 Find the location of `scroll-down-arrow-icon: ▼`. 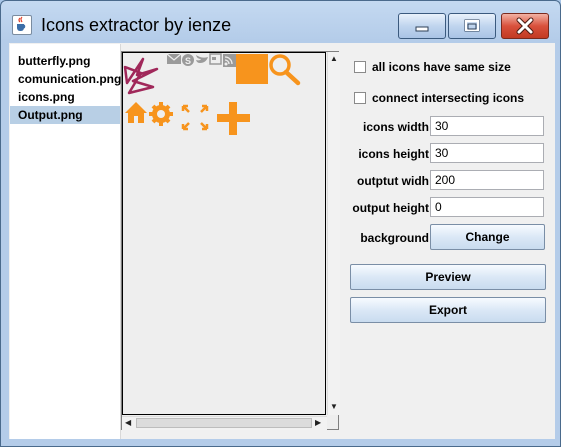

scroll-down-arrow-icon: ▼ is located at coordinates (334, 407).